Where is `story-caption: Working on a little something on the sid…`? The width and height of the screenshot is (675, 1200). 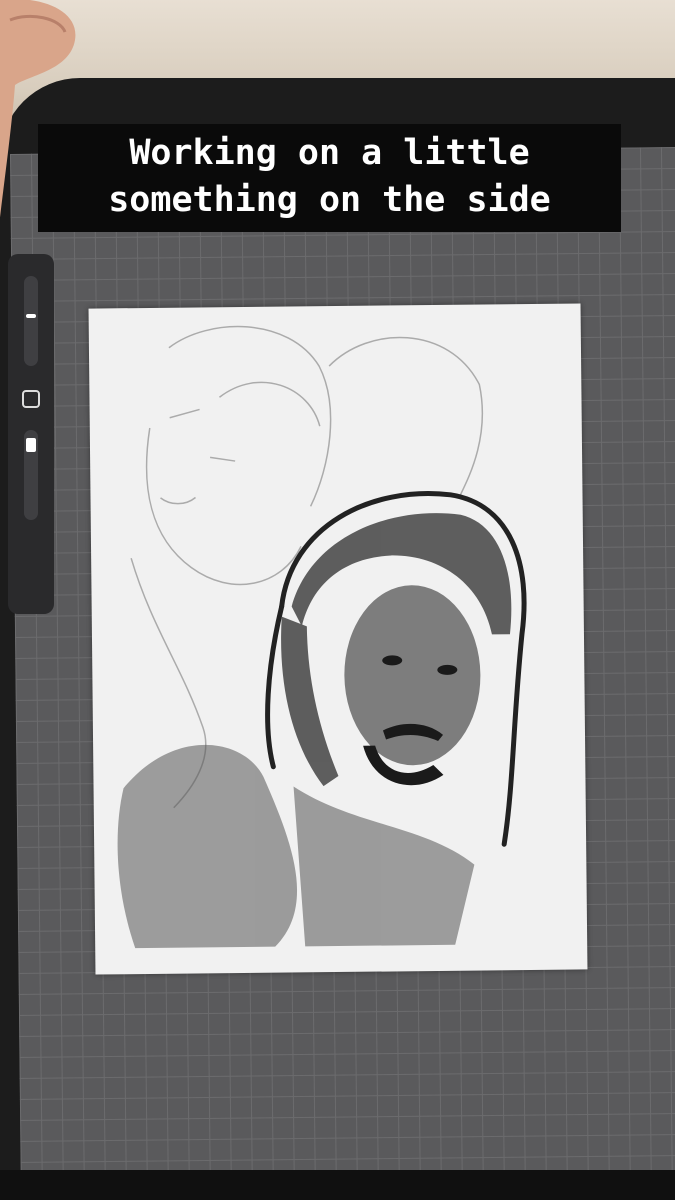 story-caption: Working on a little something on the sid… is located at coordinates (329, 178).